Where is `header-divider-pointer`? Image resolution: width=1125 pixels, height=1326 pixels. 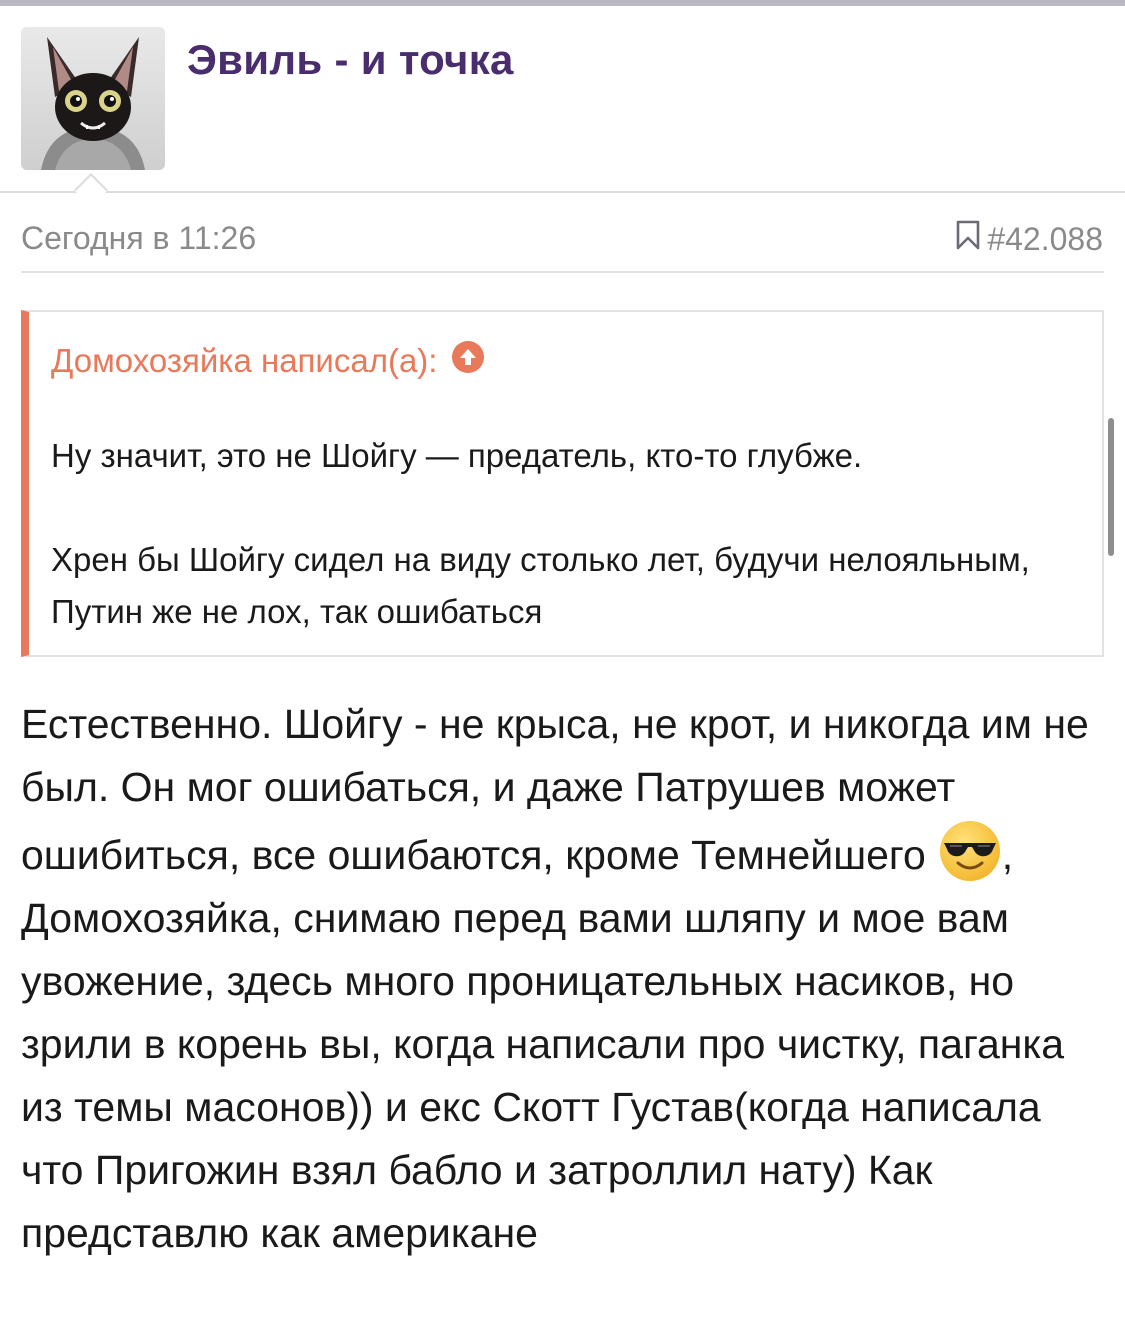
header-divider-pointer is located at coordinates (91, 190).